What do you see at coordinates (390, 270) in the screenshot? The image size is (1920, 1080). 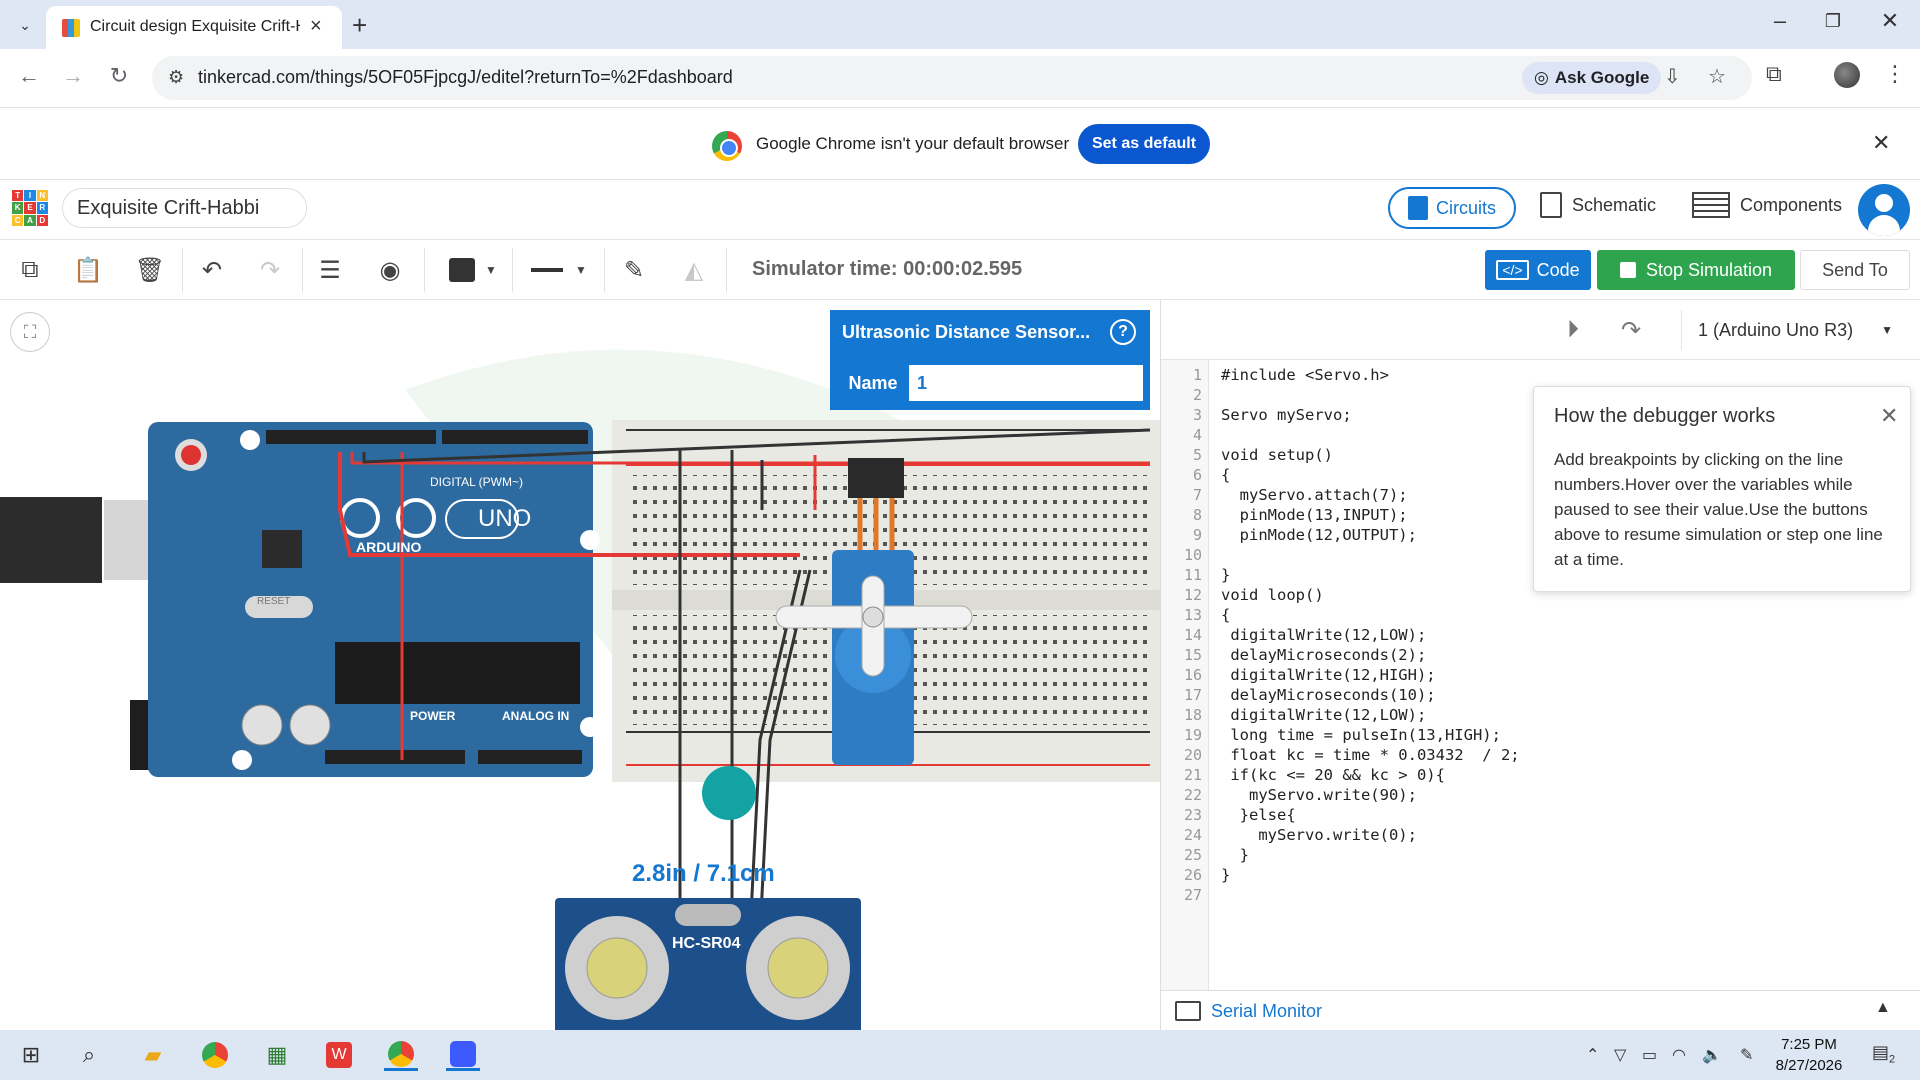 I see `visibility-icon: ◉` at bounding box center [390, 270].